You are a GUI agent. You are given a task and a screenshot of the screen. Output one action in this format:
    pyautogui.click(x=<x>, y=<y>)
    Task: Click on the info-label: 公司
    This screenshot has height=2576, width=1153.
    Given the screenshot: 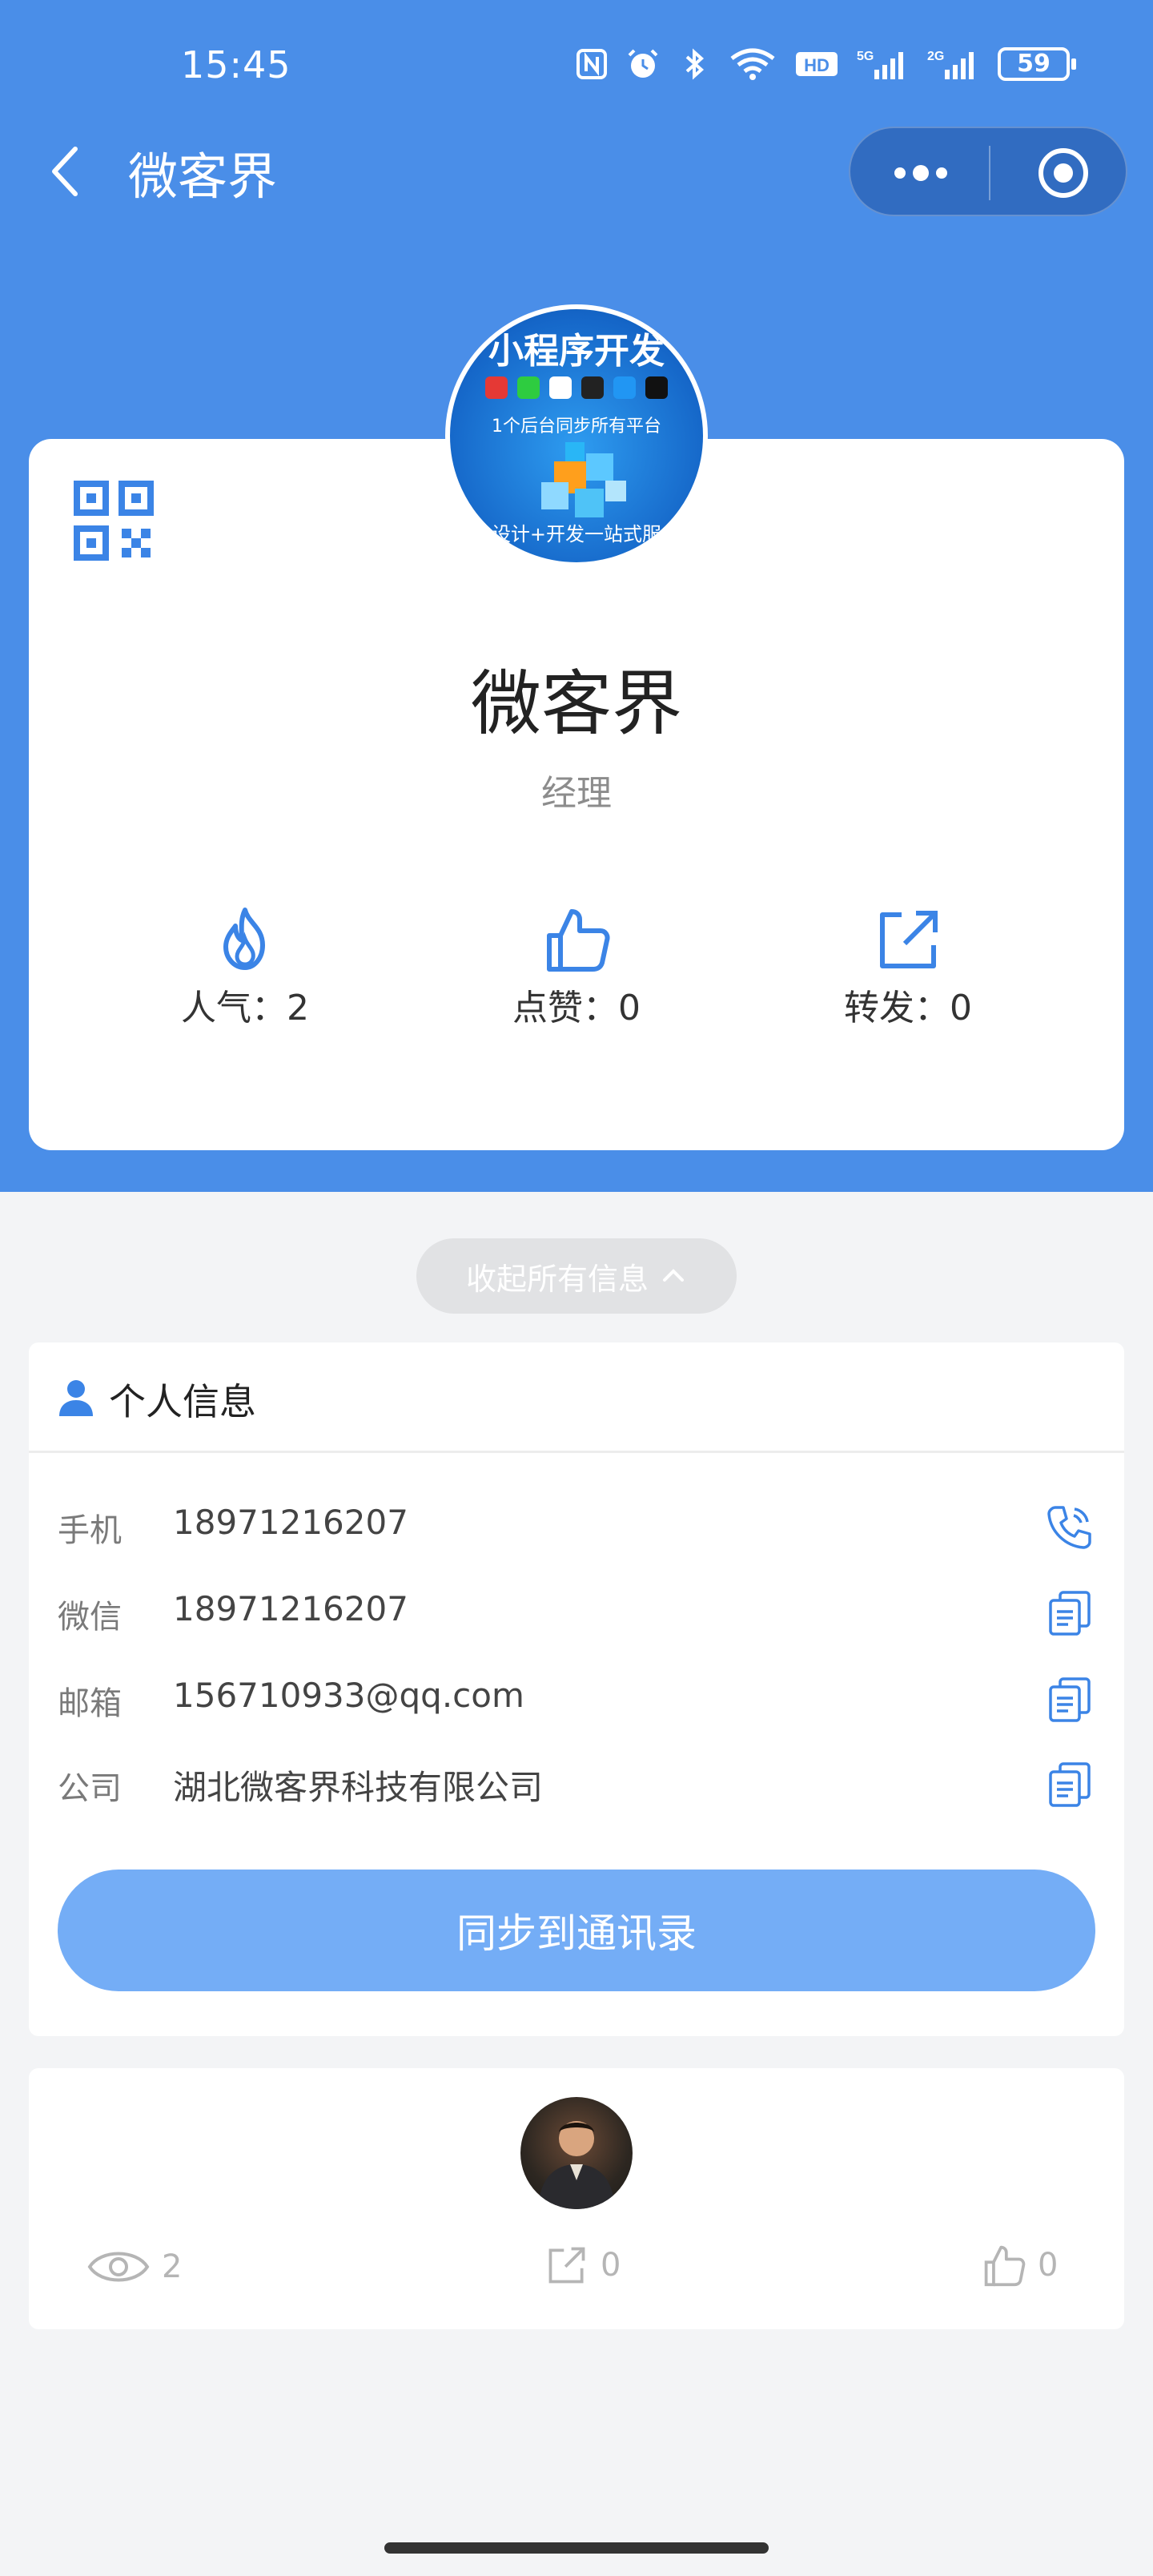 What is the action you would take?
    pyautogui.click(x=90, y=1788)
    